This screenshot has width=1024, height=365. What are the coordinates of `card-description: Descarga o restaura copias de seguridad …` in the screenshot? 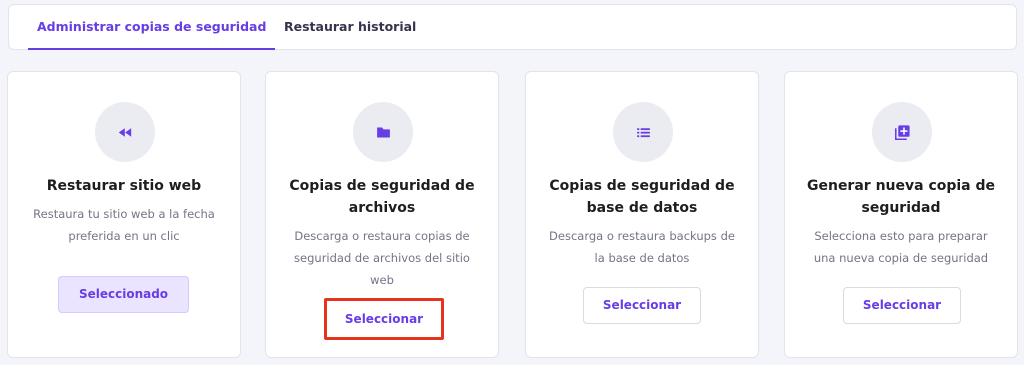 It's located at (382, 258).